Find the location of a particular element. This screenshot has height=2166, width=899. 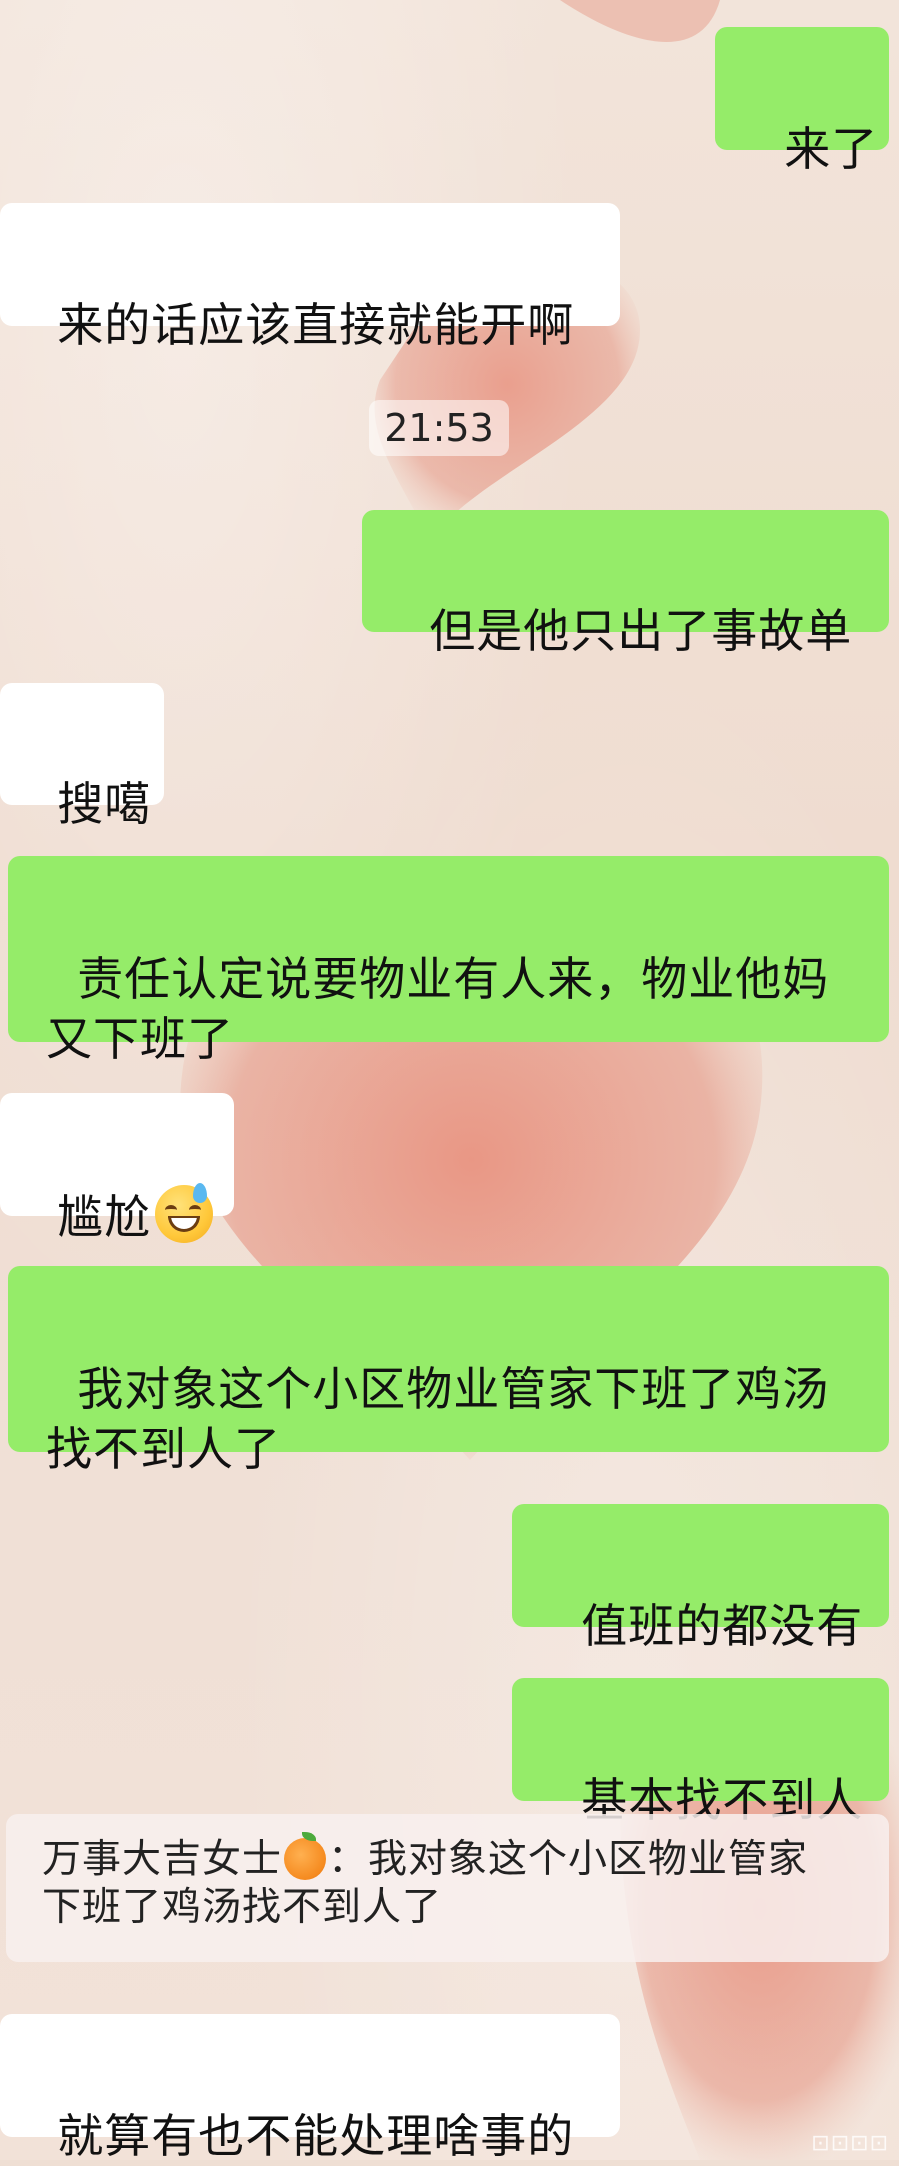

message-bubble-outgoing: 基本找不到人 is located at coordinates (700, 1752).